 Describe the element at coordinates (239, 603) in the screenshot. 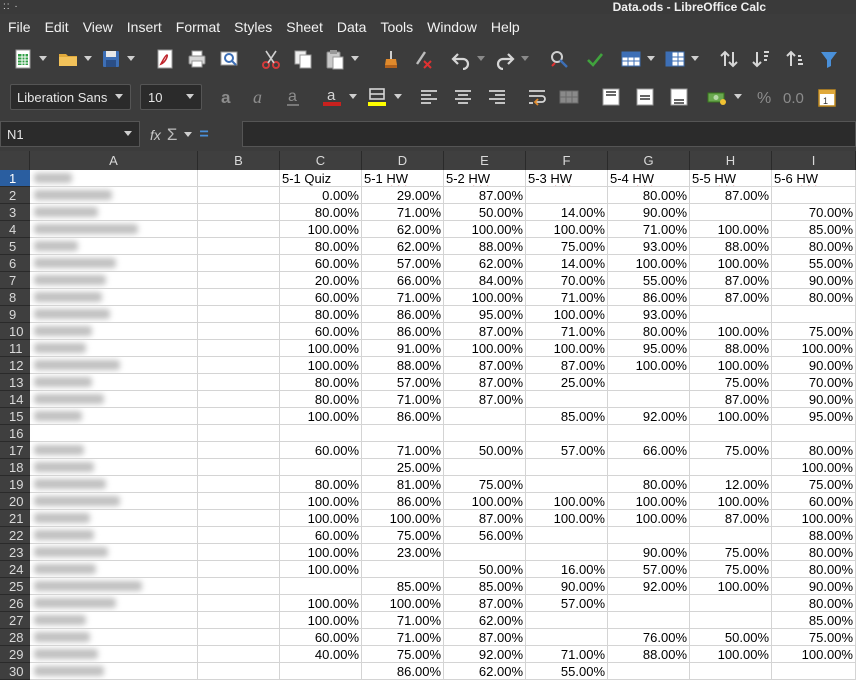

I see `cell-b26` at that location.